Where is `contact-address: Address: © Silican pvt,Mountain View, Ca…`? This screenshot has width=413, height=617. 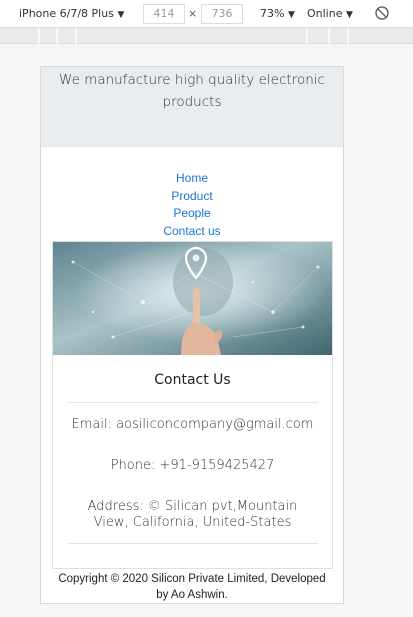
contact-address: Address: © Silican pvt,Mountain View, Ca… is located at coordinates (192, 515).